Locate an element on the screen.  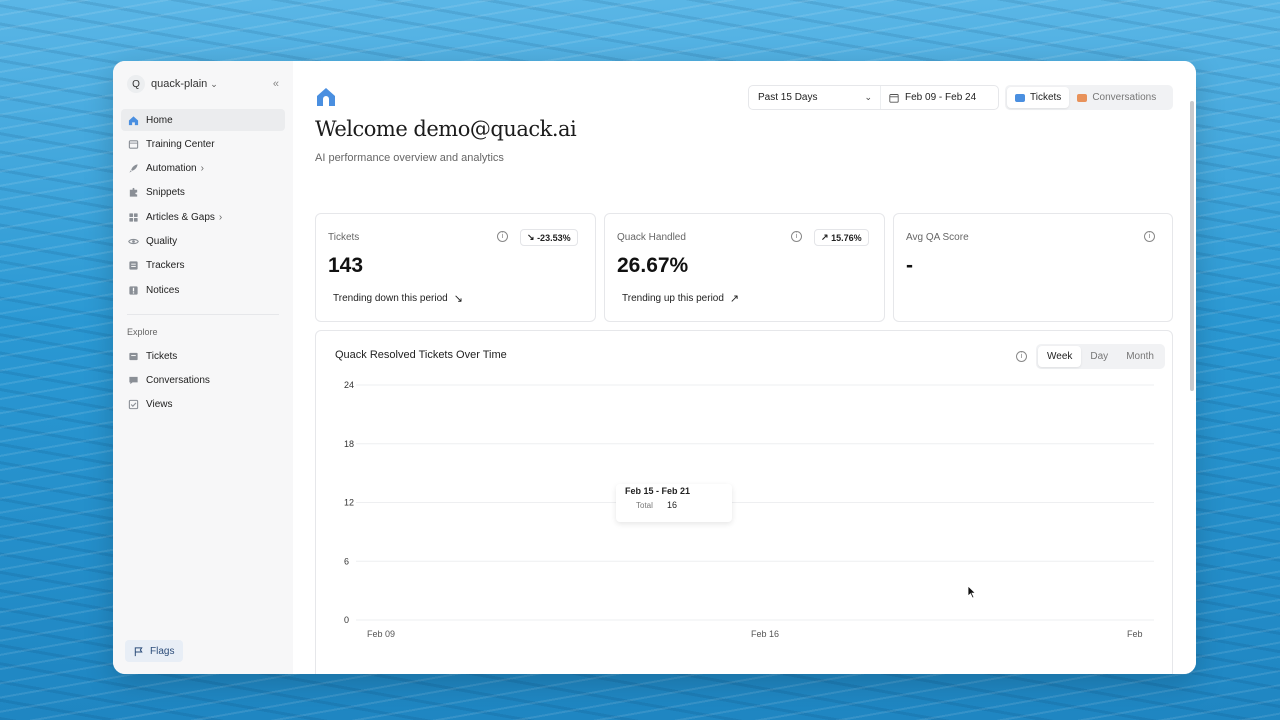
sidebar-item-quality: Quality is located at coordinates (203, 241).